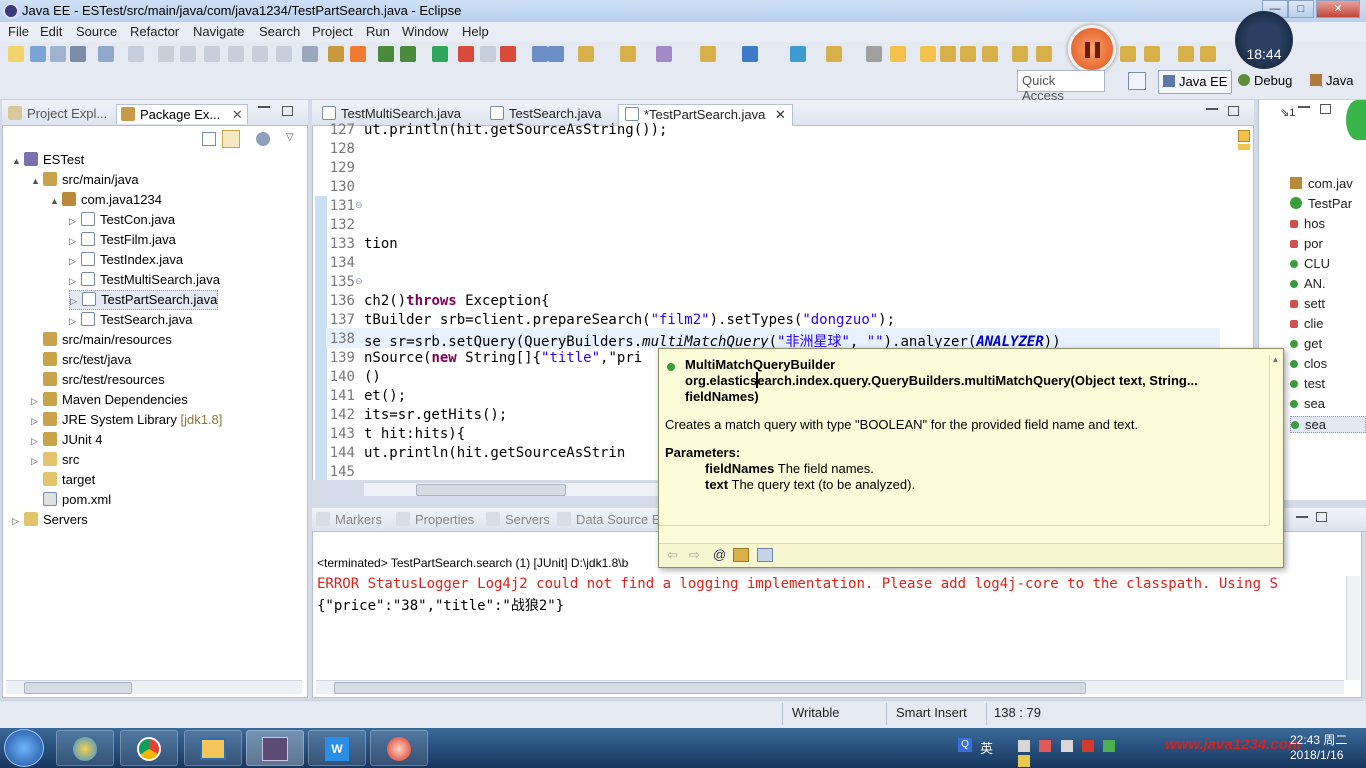 The image size is (1366, 768). I want to click on taskbar-eclipse-icon, so click(275, 748).